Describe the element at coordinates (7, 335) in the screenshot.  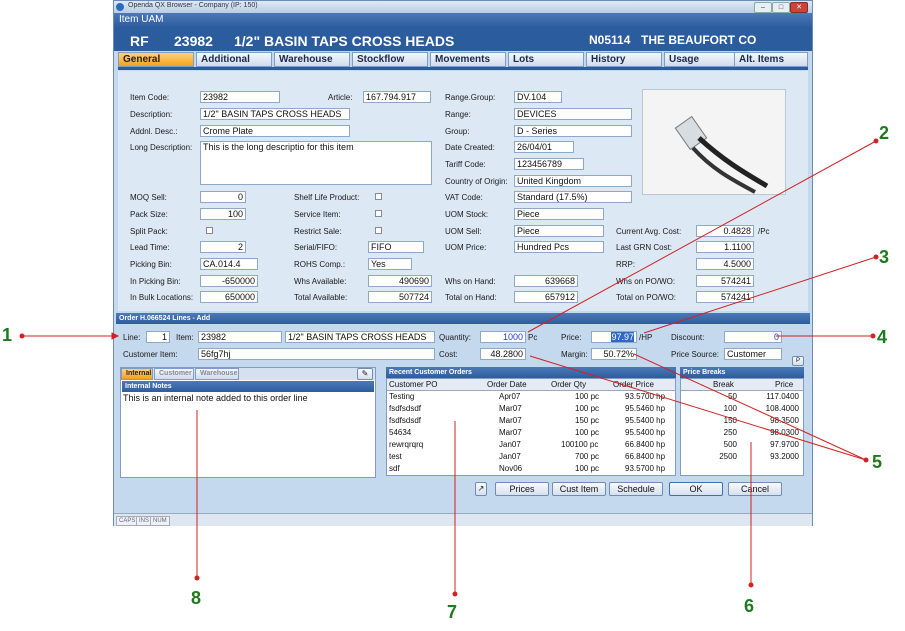
I see `callout-number-1: 1` at that location.